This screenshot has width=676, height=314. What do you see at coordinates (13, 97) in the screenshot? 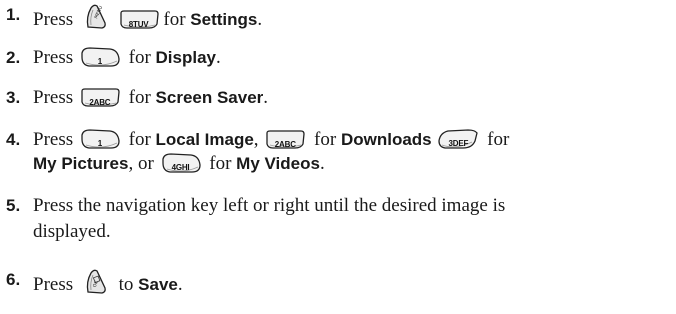
I see `step-number: 3.` at bounding box center [13, 97].